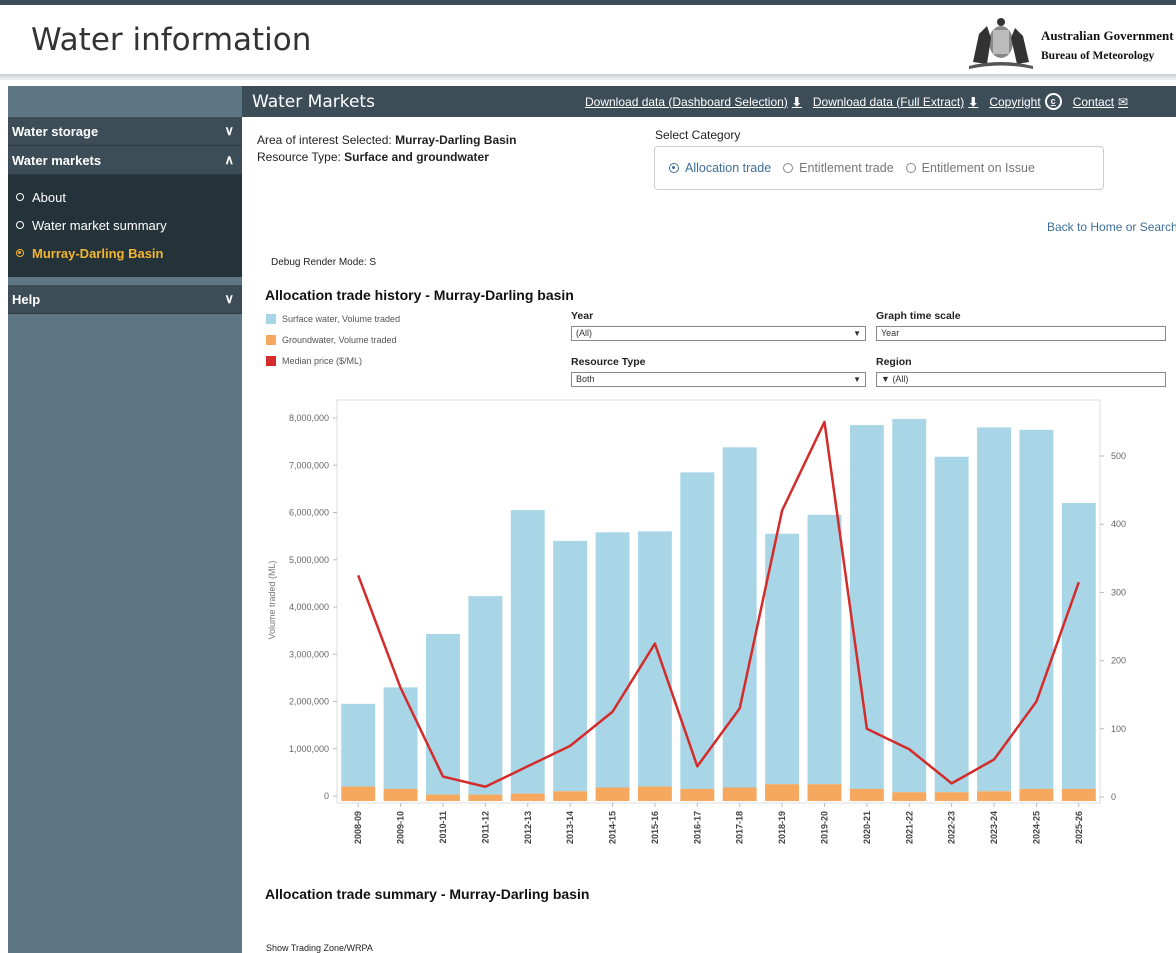  I want to click on site-title: Water information, so click(171, 40).